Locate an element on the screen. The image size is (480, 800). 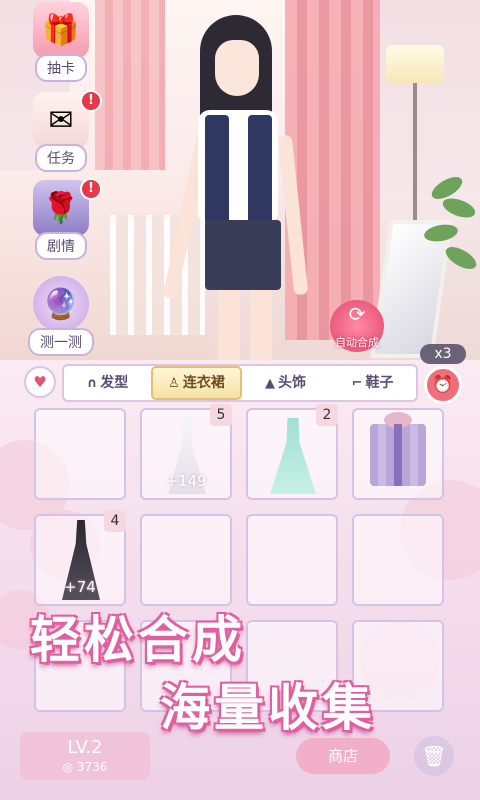
item-slot-gift-box is located at coordinates (398, 454).